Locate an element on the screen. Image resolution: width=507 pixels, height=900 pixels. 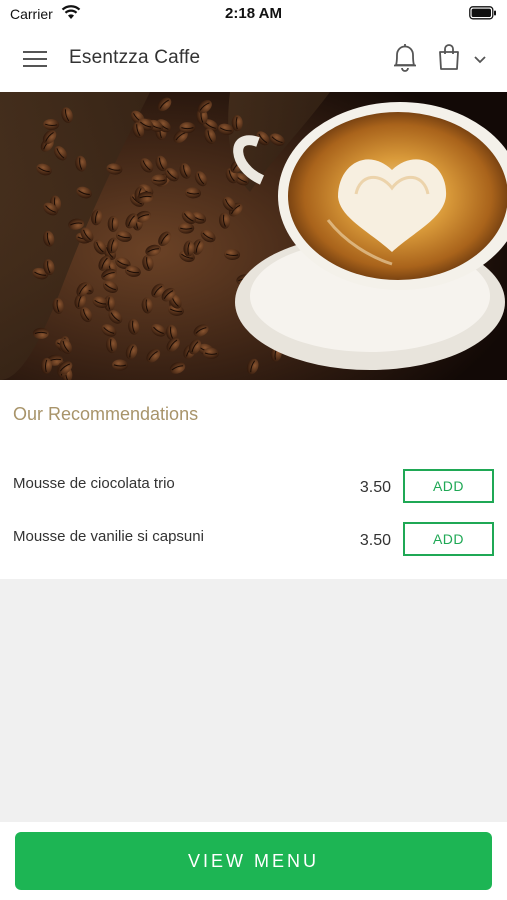
chevron-down-icon is located at coordinates (480, 60).